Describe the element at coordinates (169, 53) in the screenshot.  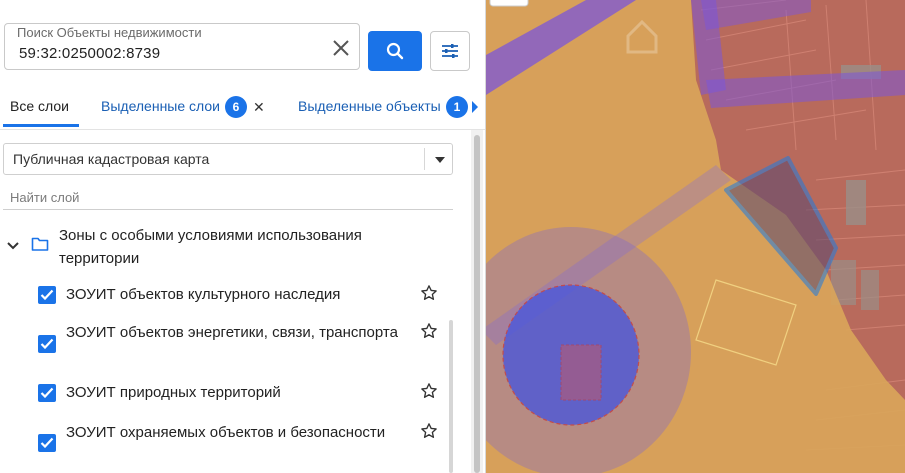
I see `search-input` at that location.